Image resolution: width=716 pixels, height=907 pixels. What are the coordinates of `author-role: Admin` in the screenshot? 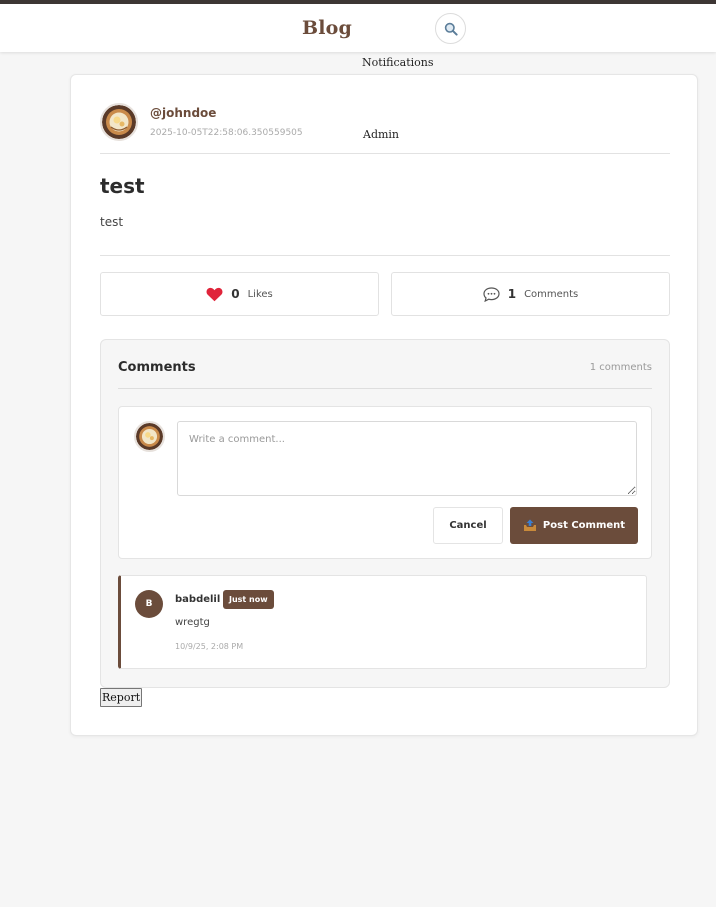 It's located at (381, 134).